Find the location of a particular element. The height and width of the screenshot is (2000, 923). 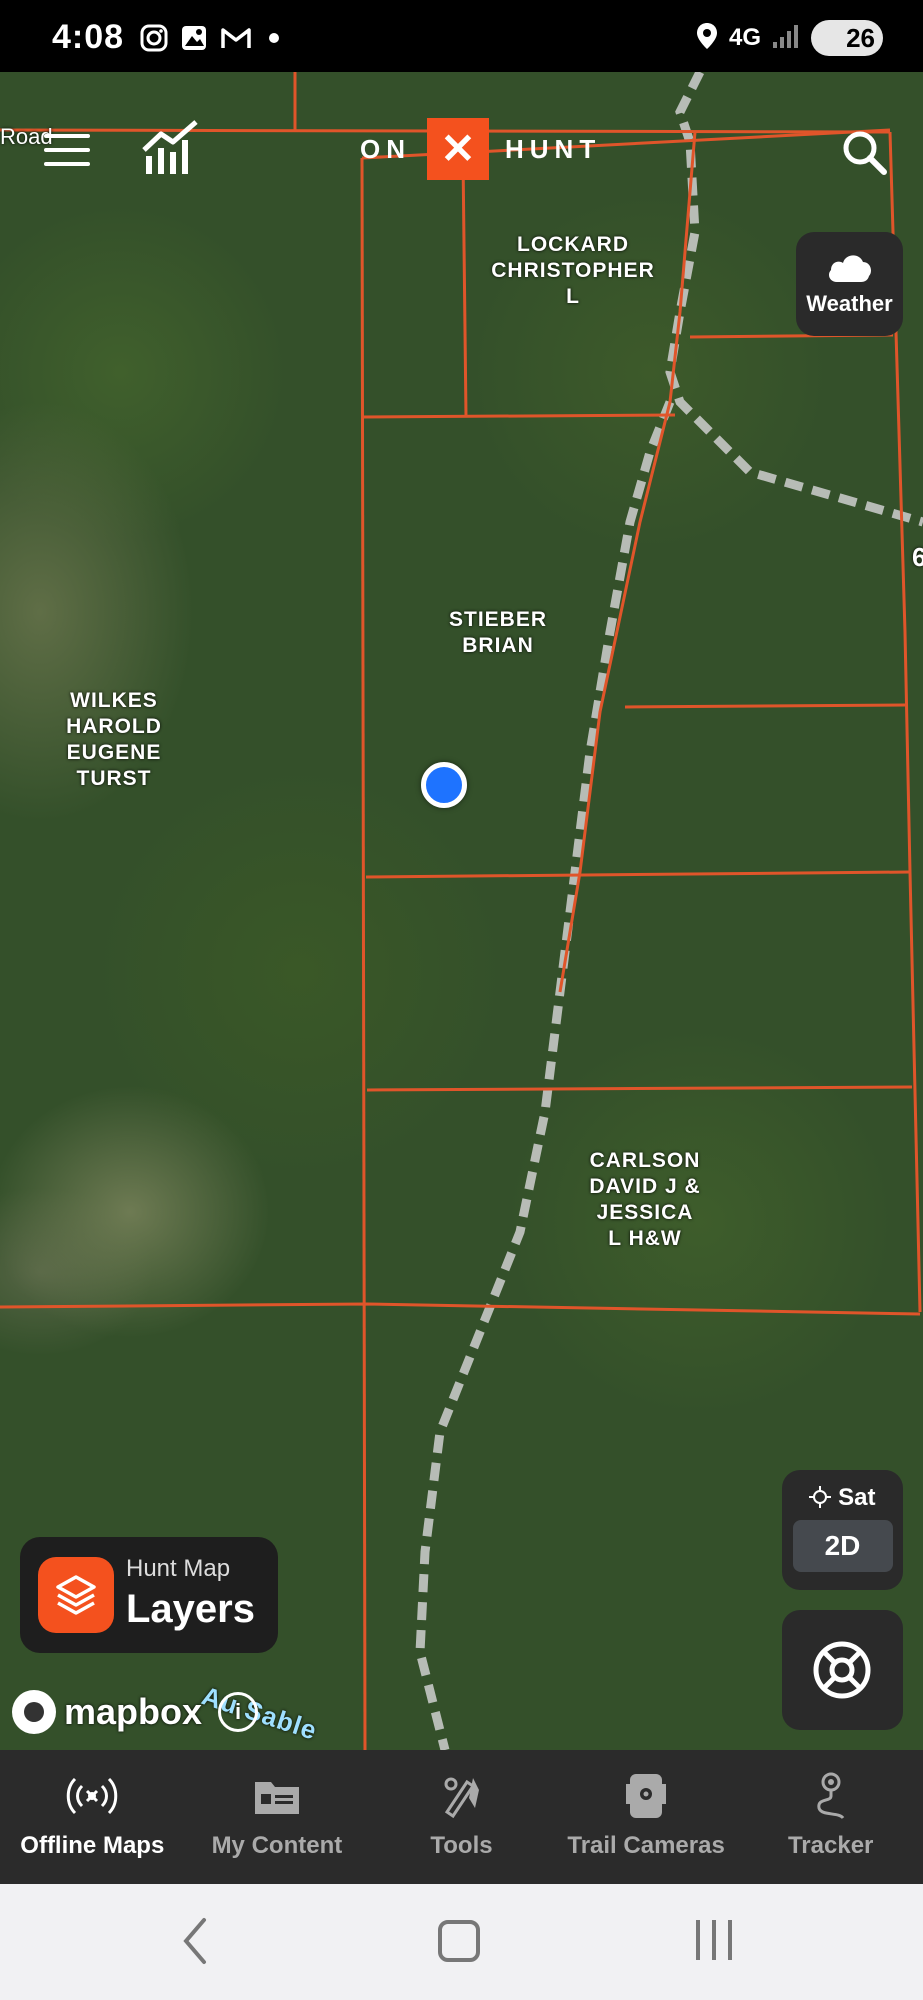

battery-indicator: 26 is located at coordinates (847, 38).